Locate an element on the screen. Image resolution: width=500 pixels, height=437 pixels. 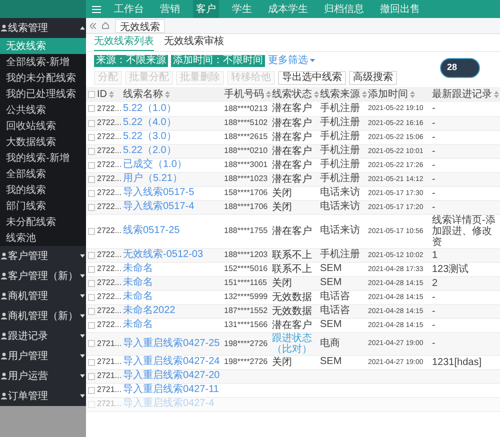
nav-tab: 归档信息 is located at coordinates (344, 9).